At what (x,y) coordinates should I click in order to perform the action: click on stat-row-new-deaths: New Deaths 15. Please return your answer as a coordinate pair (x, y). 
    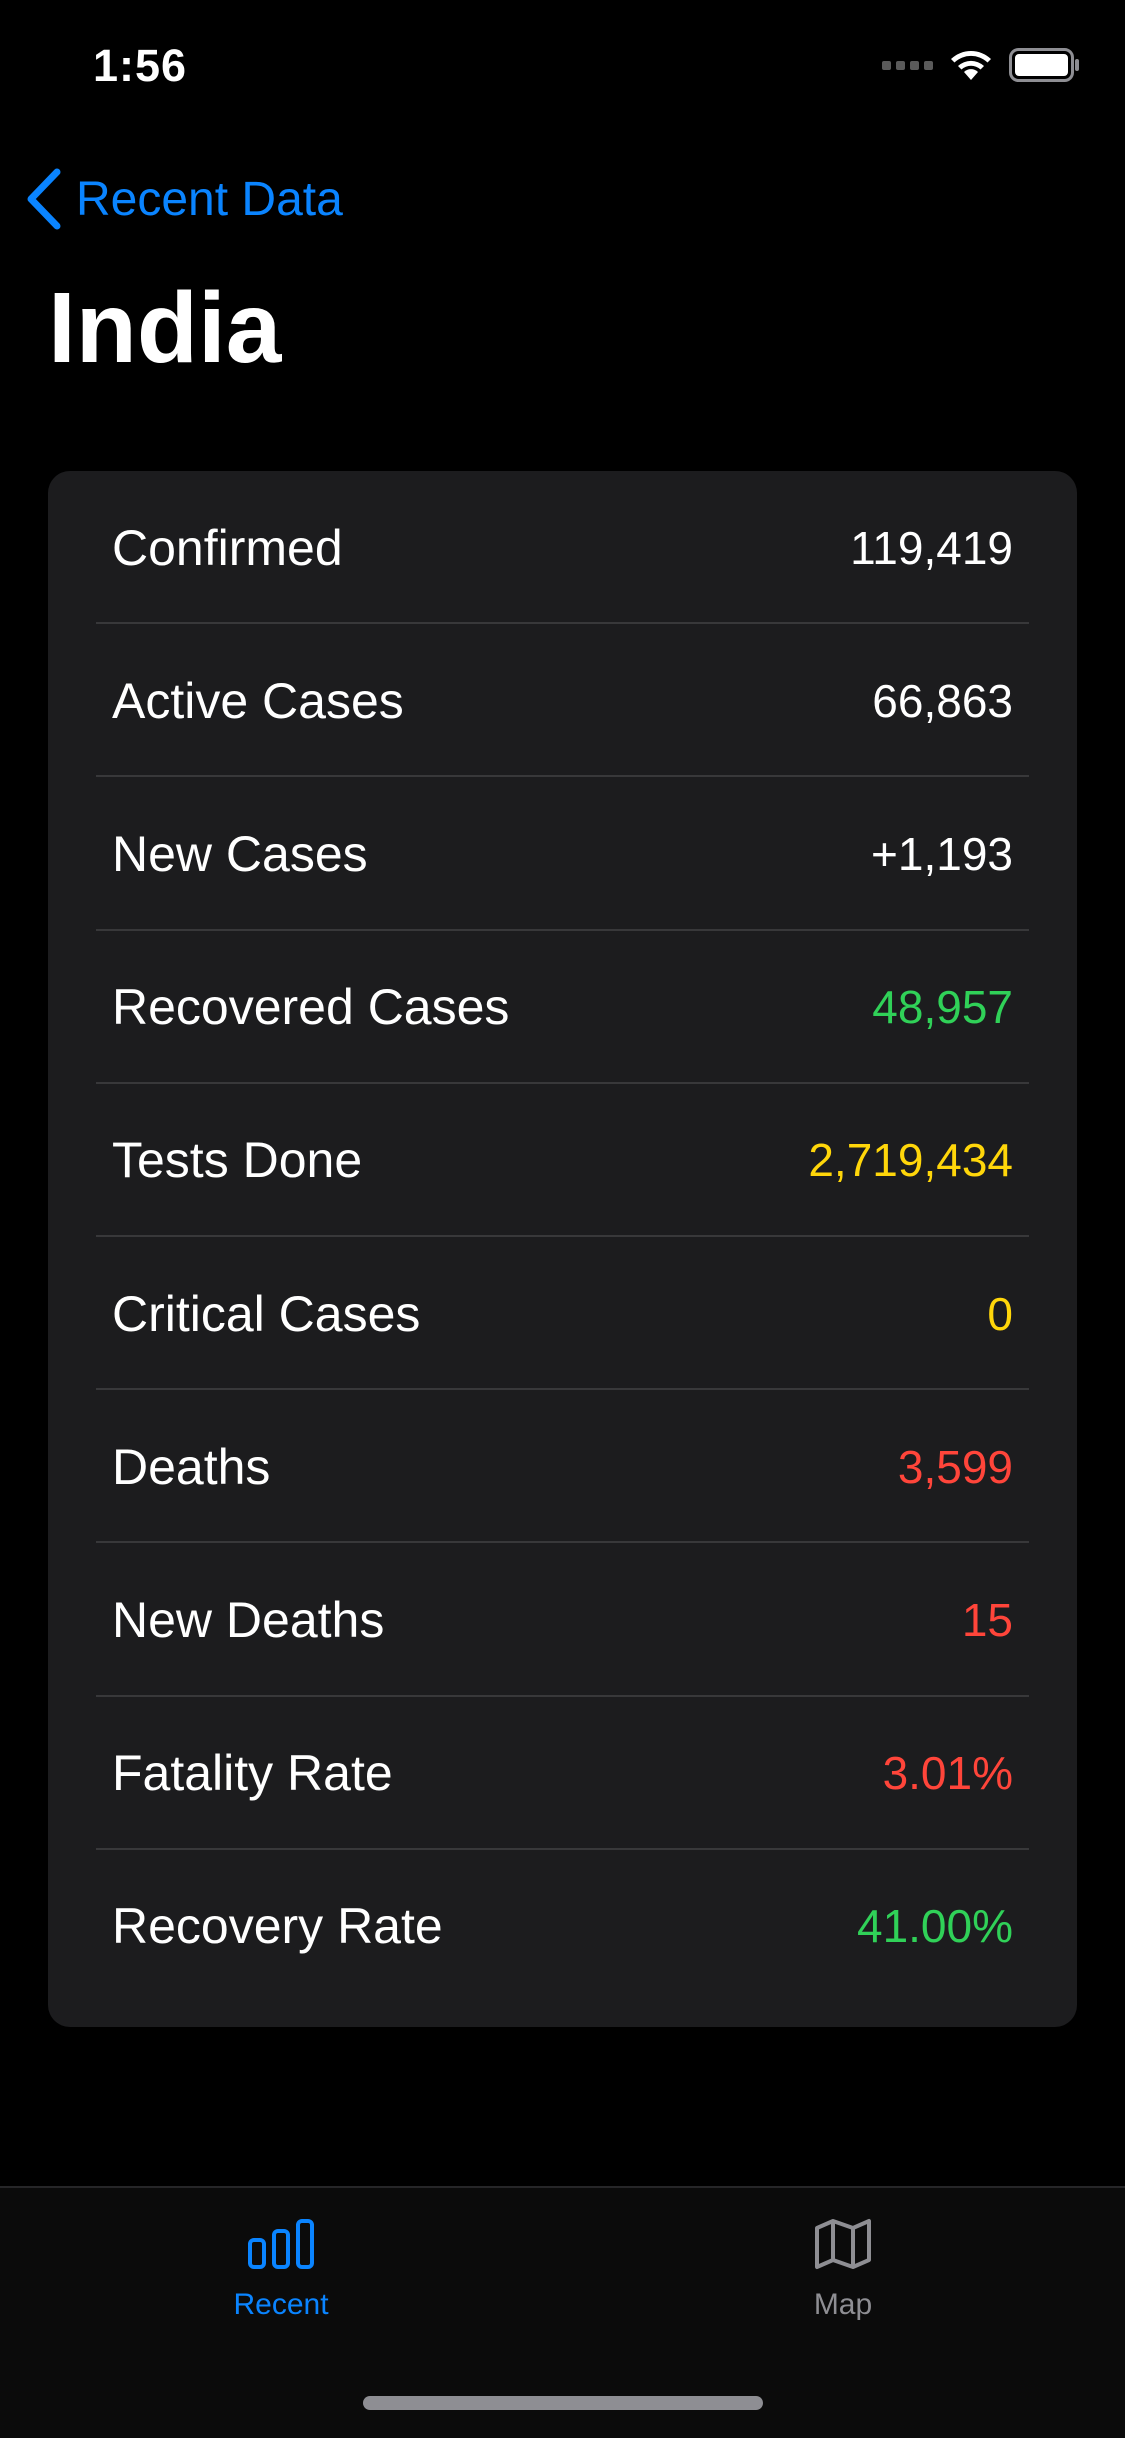
    Looking at the image, I should click on (562, 1620).